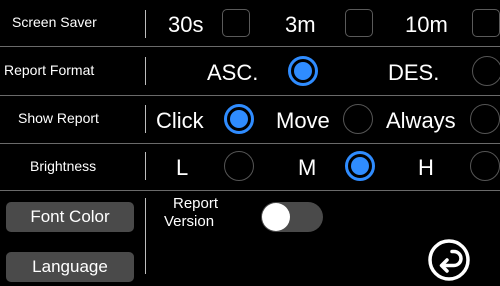  What do you see at coordinates (196, 203) in the screenshot?
I see `report-version-label-line1: Report` at bounding box center [196, 203].